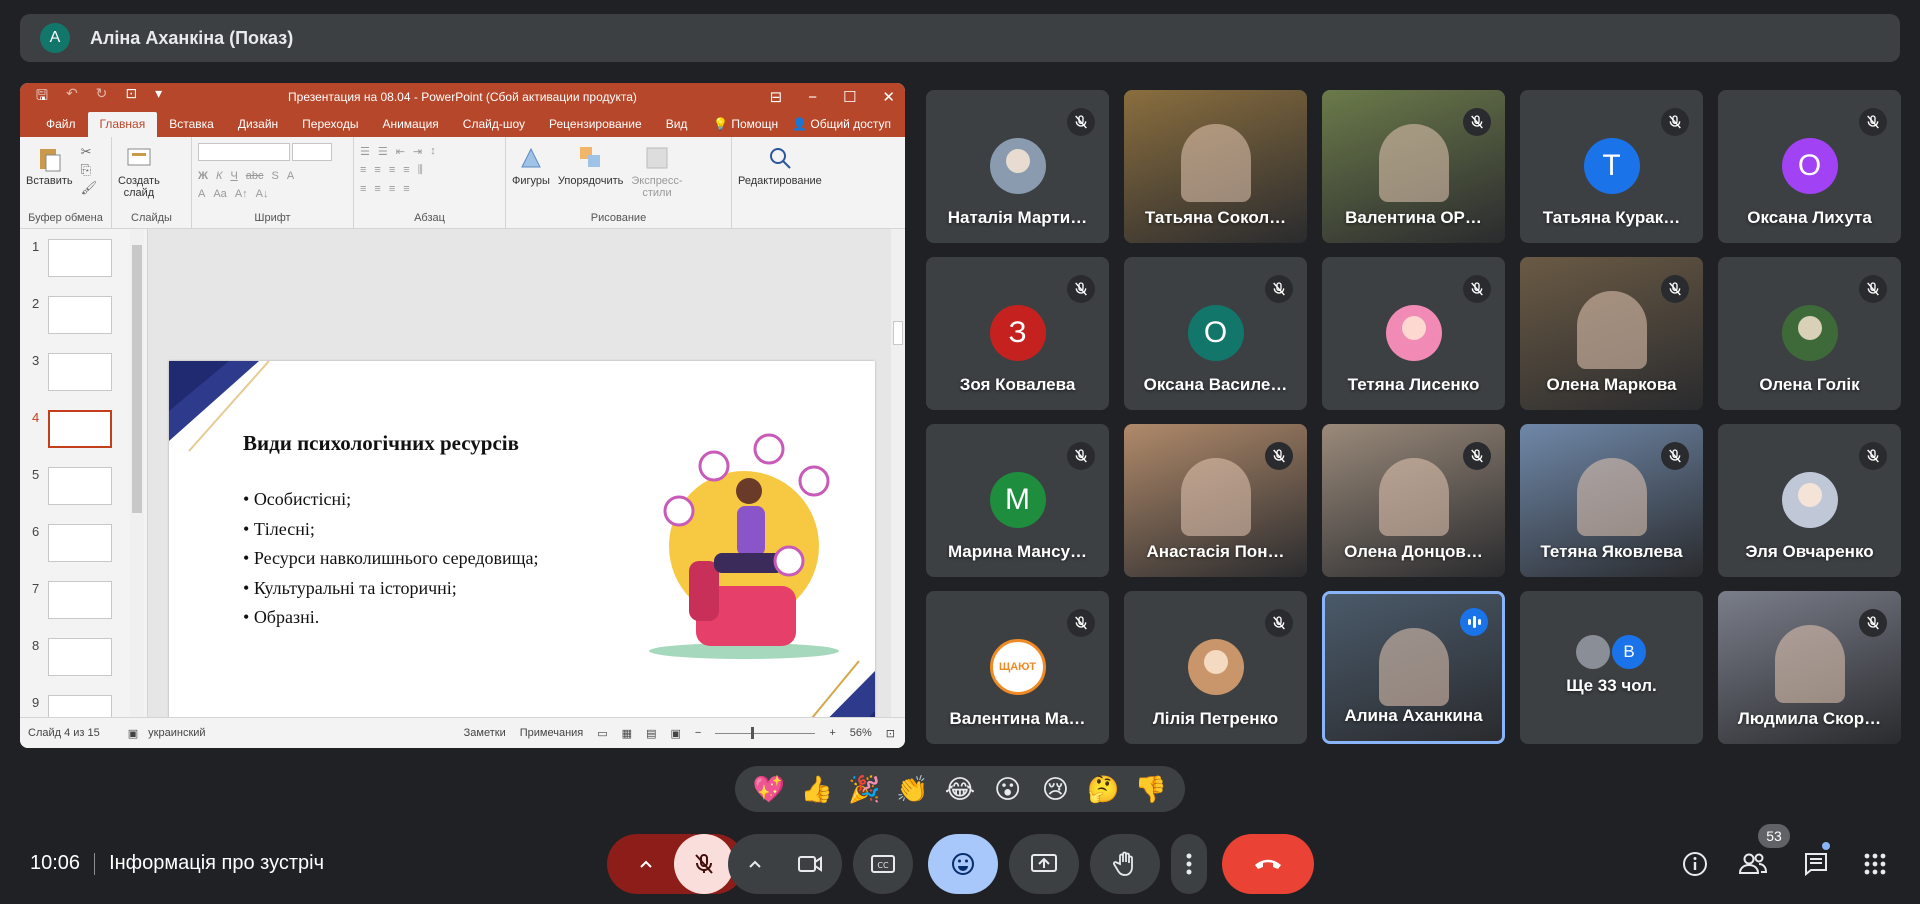  What do you see at coordinates (122, 124) in the screenshot?
I see `ribbon-tab: Главная` at bounding box center [122, 124].